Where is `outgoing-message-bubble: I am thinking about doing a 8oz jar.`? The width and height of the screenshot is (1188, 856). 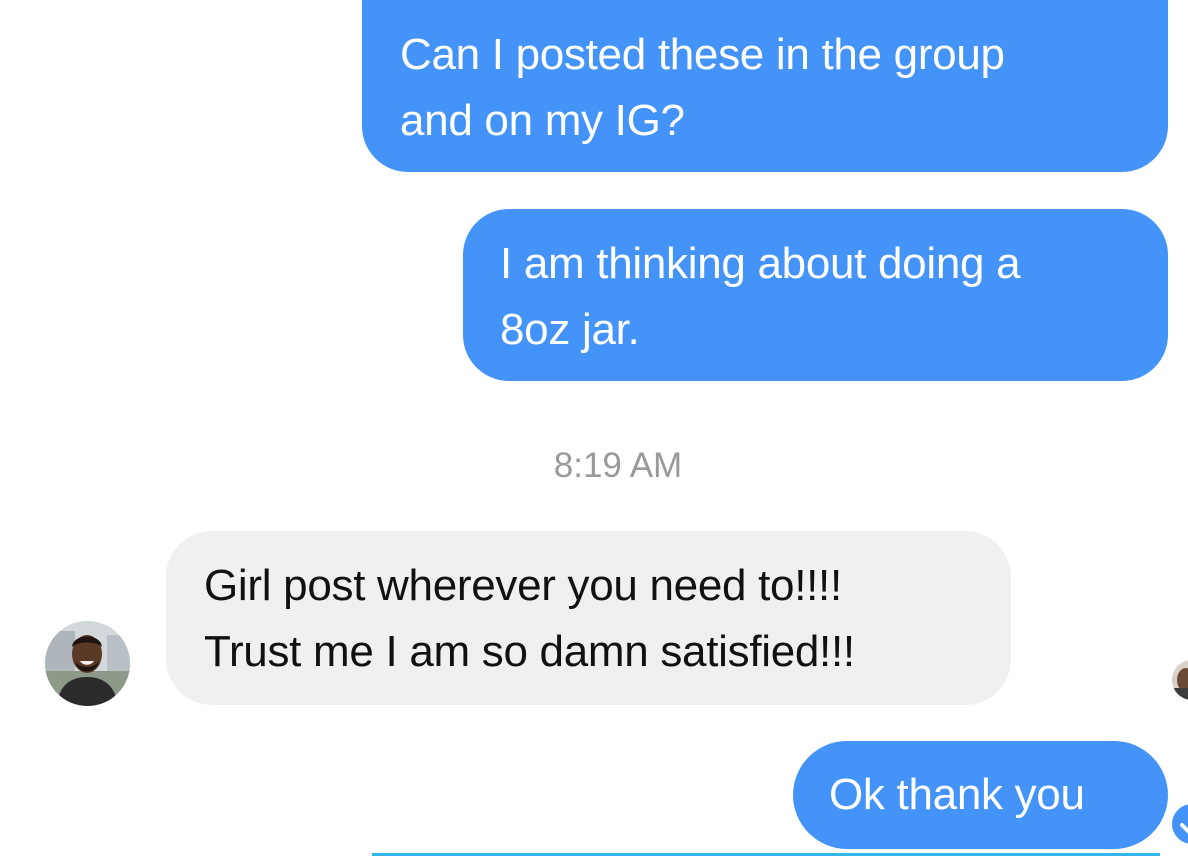 outgoing-message-bubble: I am thinking about doing a 8oz jar. is located at coordinates (815, 295).